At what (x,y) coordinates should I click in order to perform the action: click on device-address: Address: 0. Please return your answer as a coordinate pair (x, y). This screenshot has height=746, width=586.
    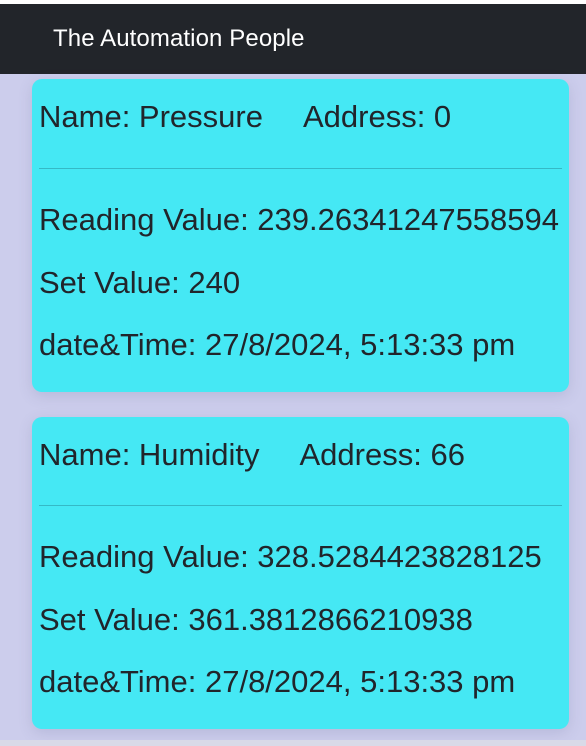
    Looking at the image, I should click on (377, 116).